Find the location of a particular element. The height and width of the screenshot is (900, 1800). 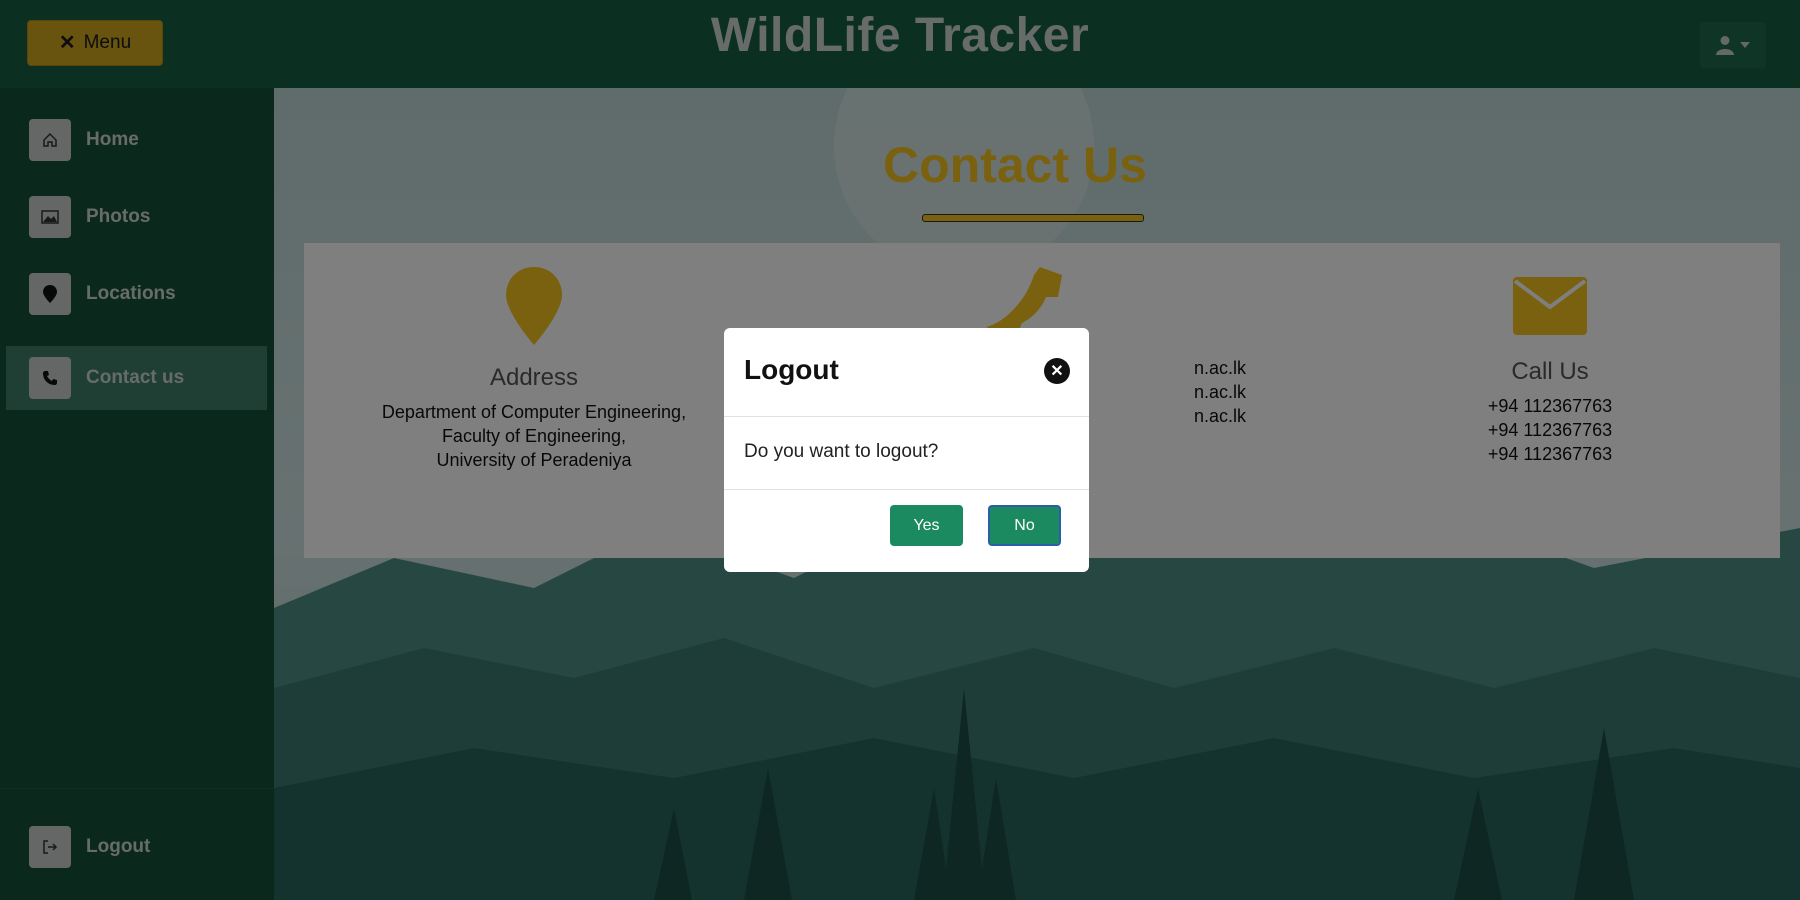

yes-button: Yes is located at coordinates (926, 525).